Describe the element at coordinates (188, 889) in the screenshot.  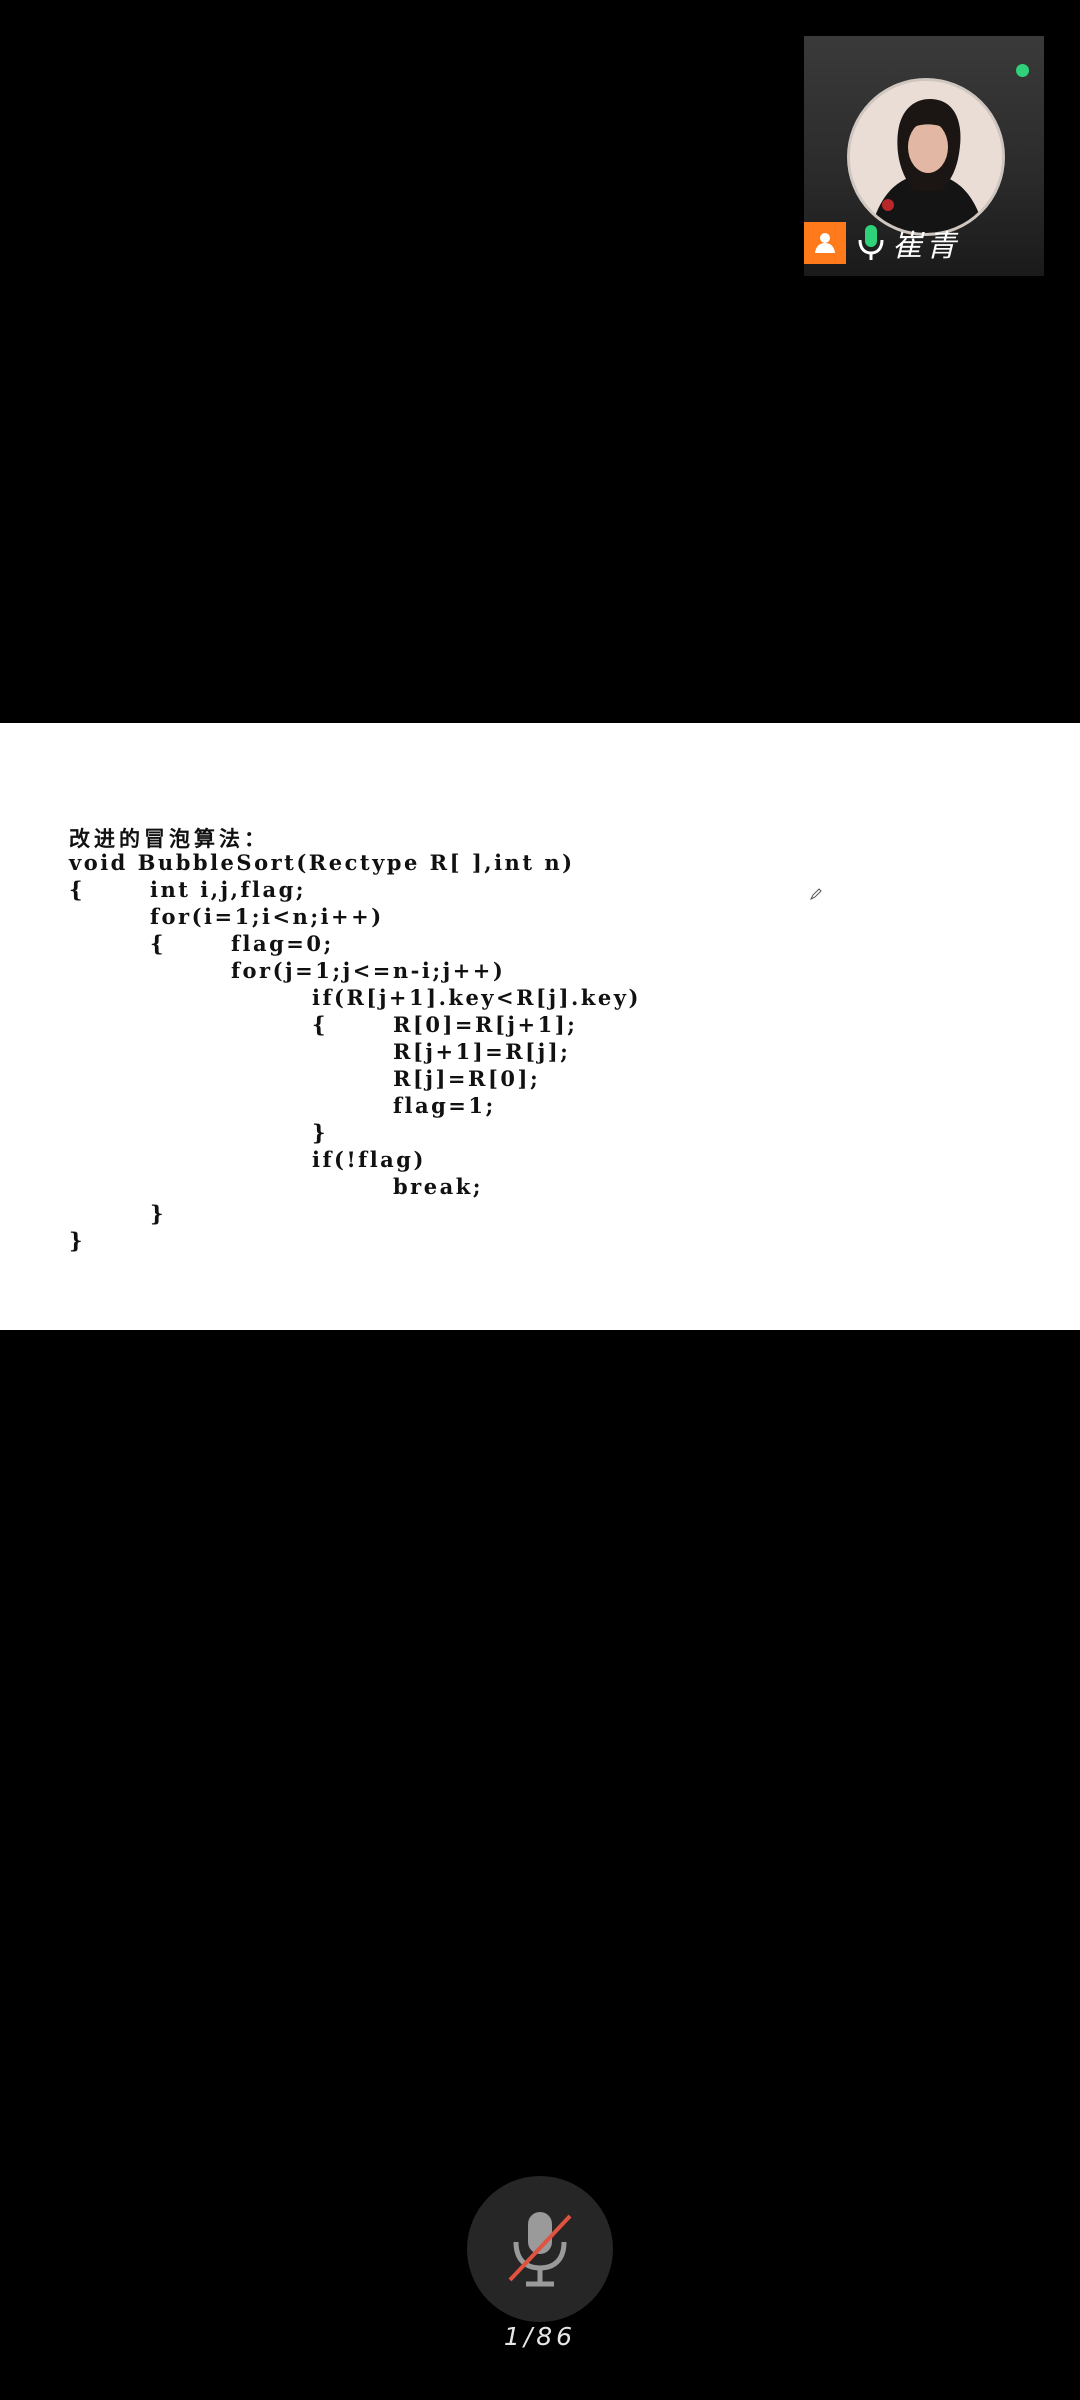
I see `code-line: {int i,j,flag;` at that location.